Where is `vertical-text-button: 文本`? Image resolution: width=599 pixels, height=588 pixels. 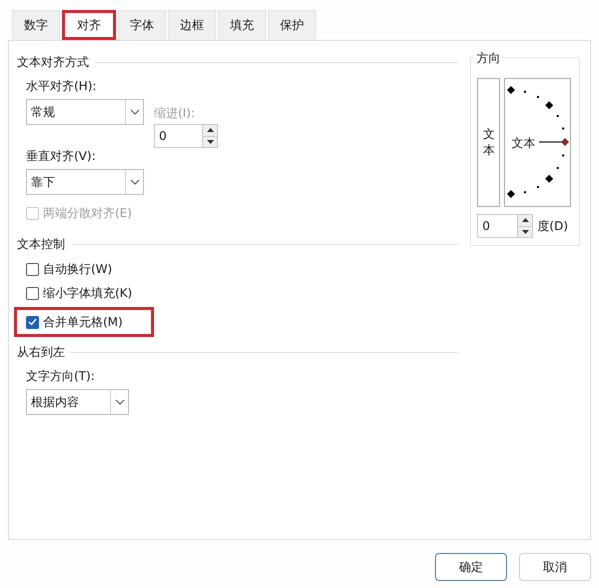 vertical-text-button: 文本 is located at coordinates (488, 142).